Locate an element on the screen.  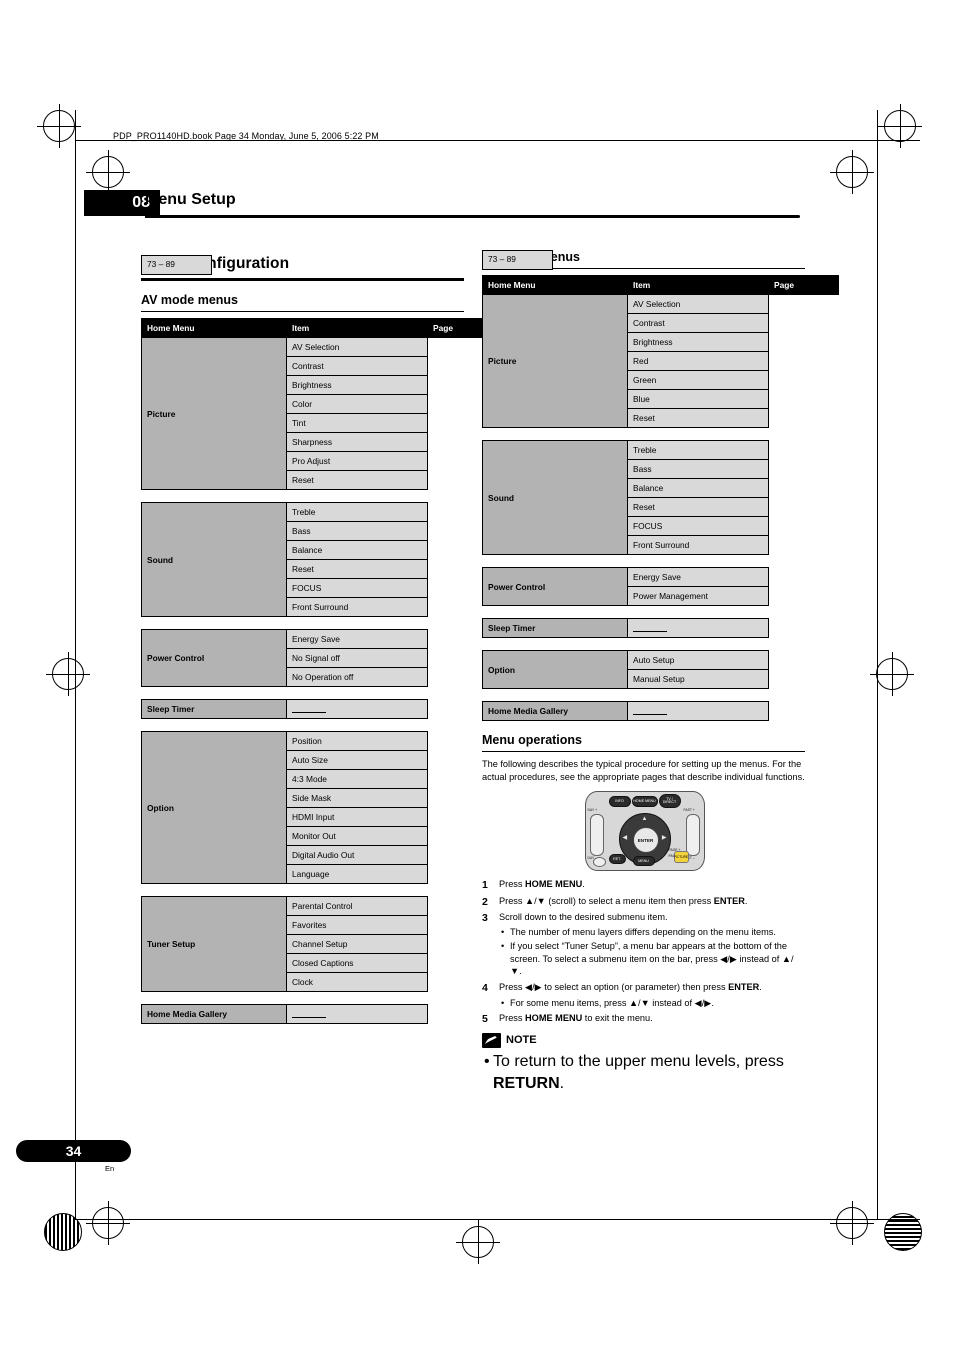
pencil-icon is located at coordinates (491, 1040).